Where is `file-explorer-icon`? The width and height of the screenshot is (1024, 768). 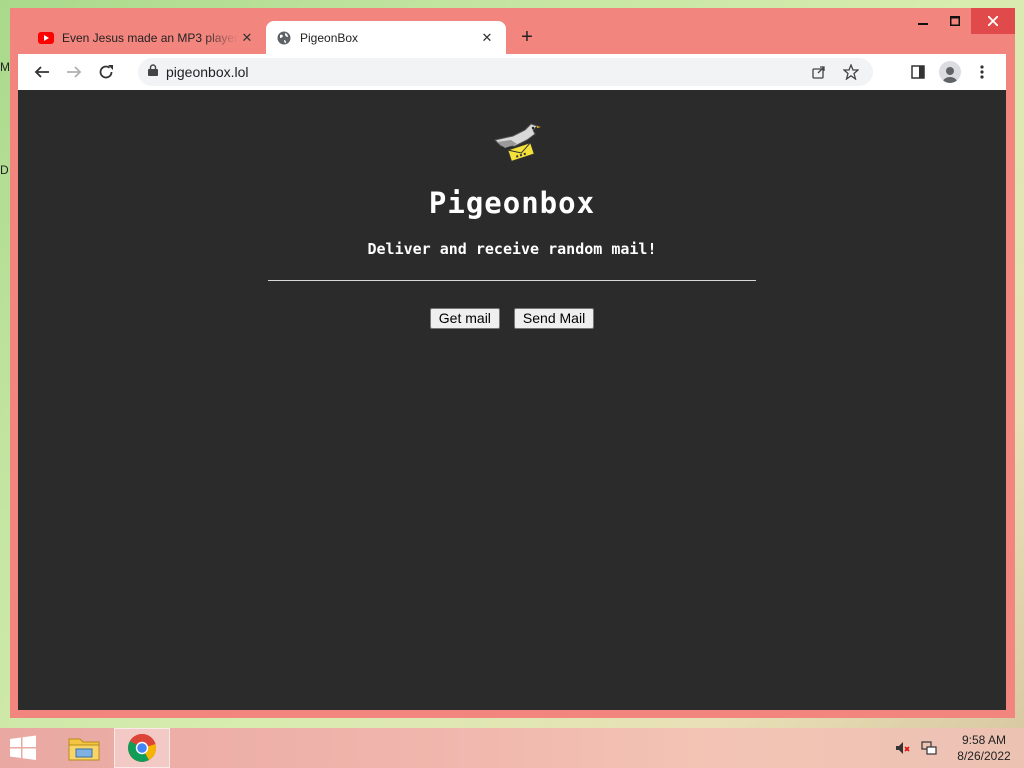
file-explorer-icon is located at coordinates (84, 748).